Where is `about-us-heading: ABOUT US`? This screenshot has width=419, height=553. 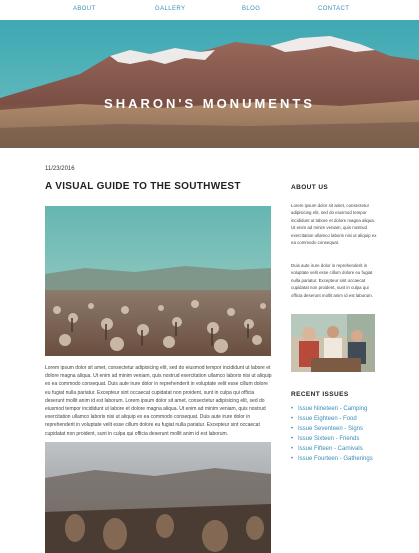
about-us-heading: ABOUT US is located at coordinates (310, 187).